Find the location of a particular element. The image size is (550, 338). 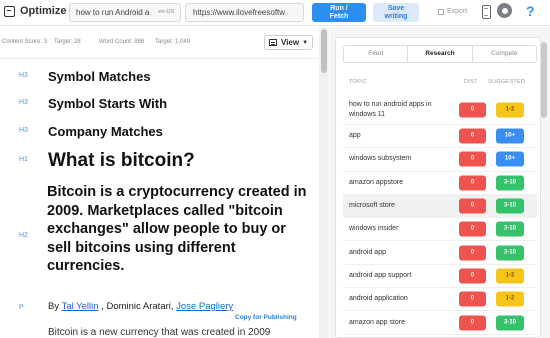

copy-for-publishing-button: Copy for Publishing is located at coordinates (266, 317).